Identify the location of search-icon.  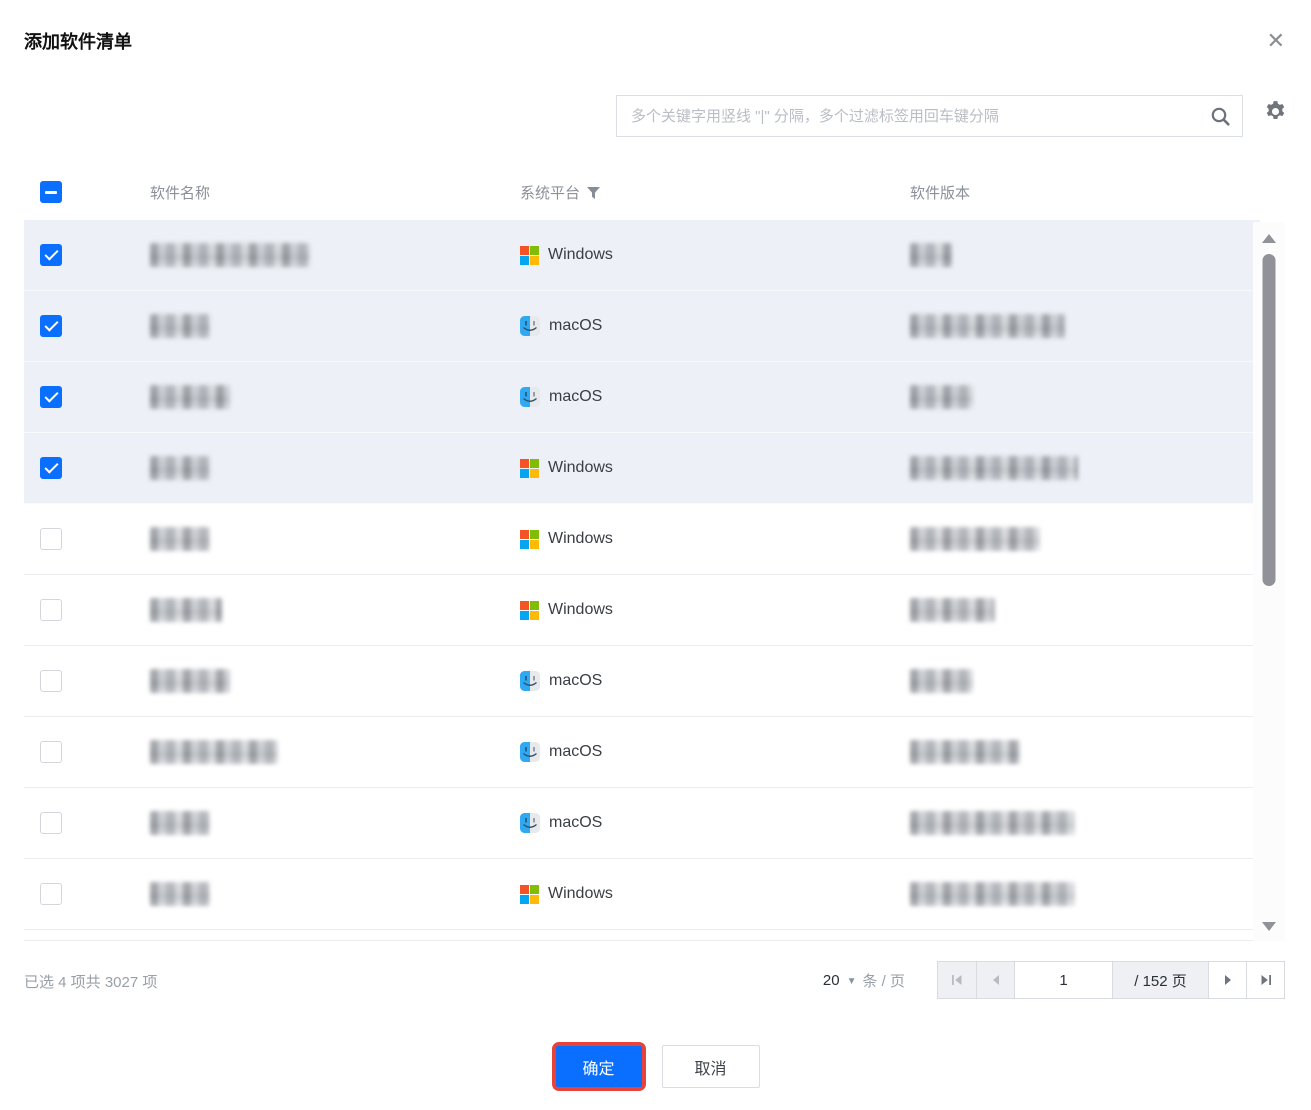
(1220, 116).